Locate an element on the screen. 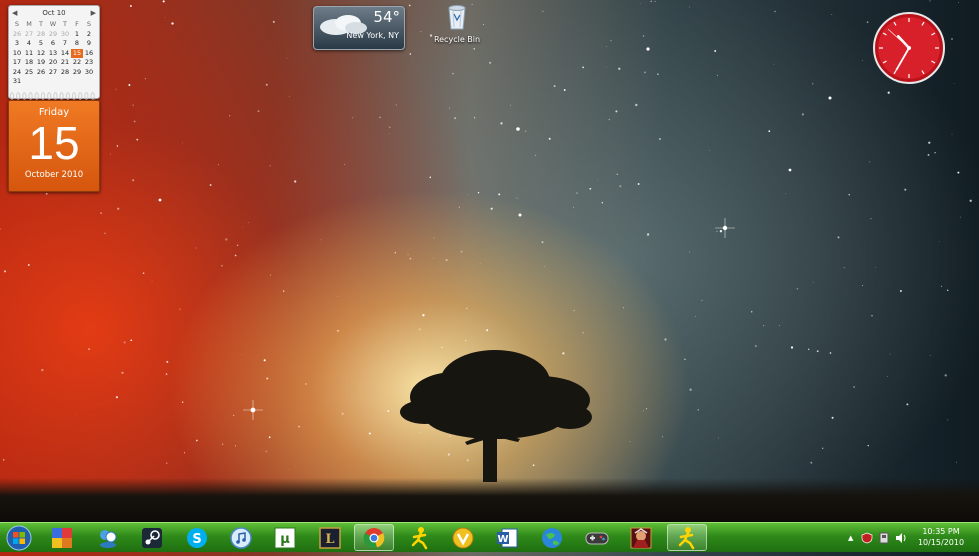 Image resolution: width=979 pixels, height=556 pixels. word-icon: W is located at coordinates (507, 537).